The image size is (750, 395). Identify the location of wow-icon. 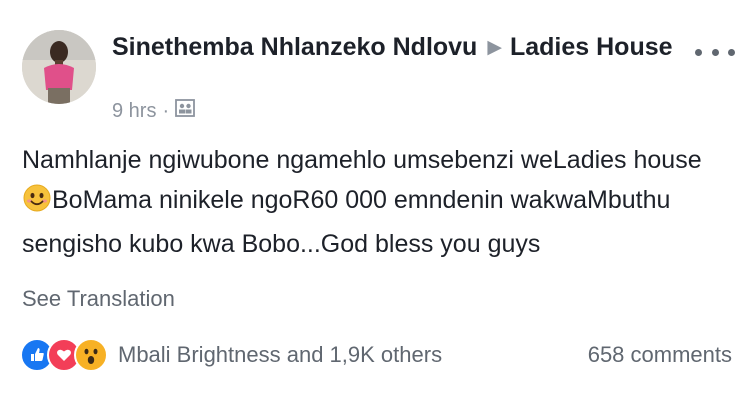
(91, 355).